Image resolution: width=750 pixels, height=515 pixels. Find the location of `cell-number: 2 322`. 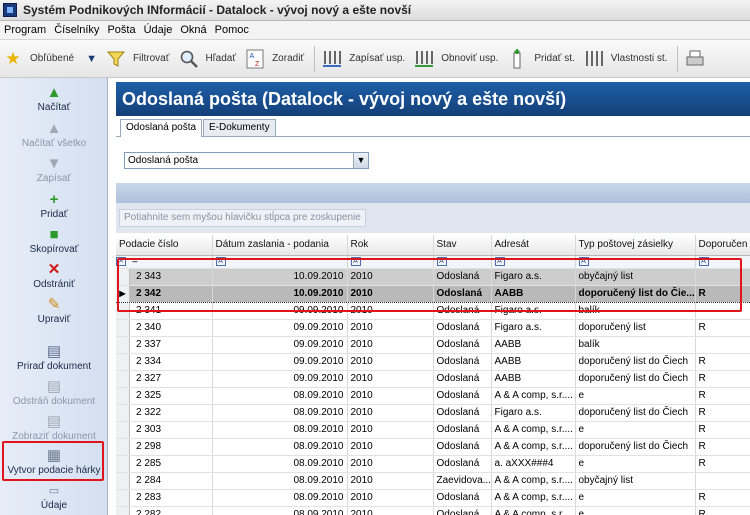

cell-number: 2 322 is located at coordinates (164, 413).